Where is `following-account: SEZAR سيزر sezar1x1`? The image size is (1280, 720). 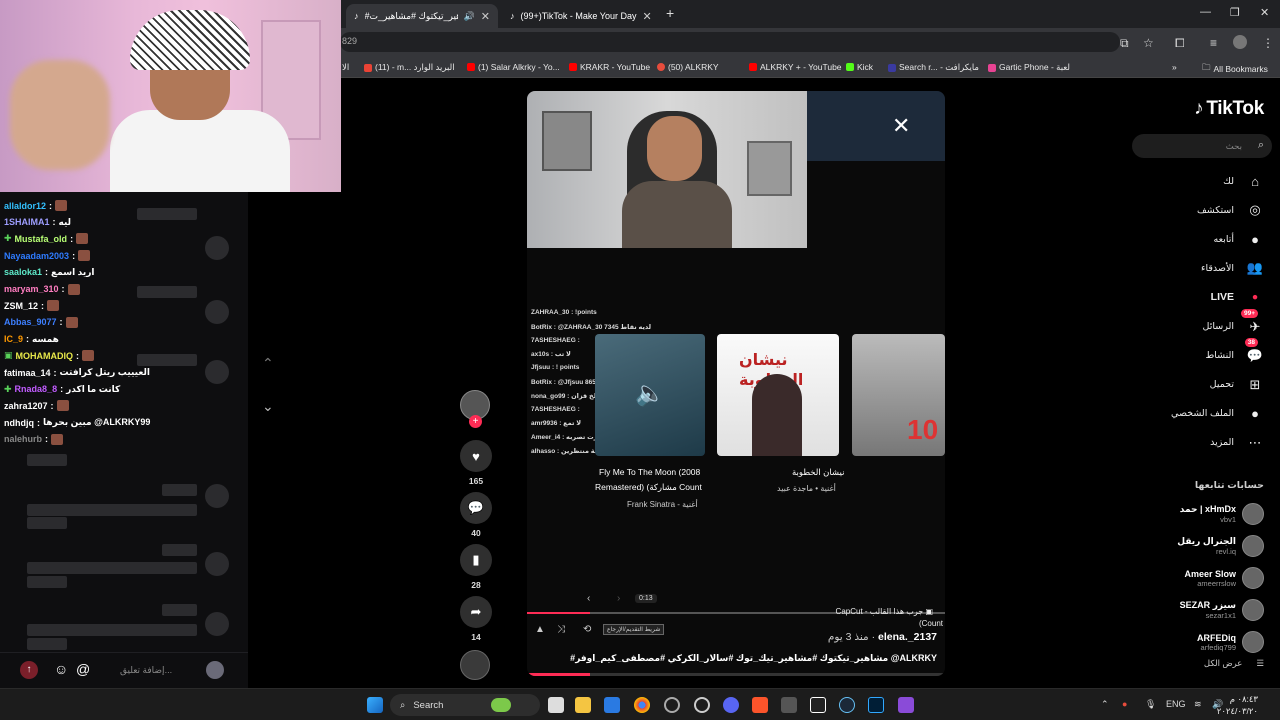 following-account: SEZAR سيزر sezar1x1 is located at coordinates (1199, 610).